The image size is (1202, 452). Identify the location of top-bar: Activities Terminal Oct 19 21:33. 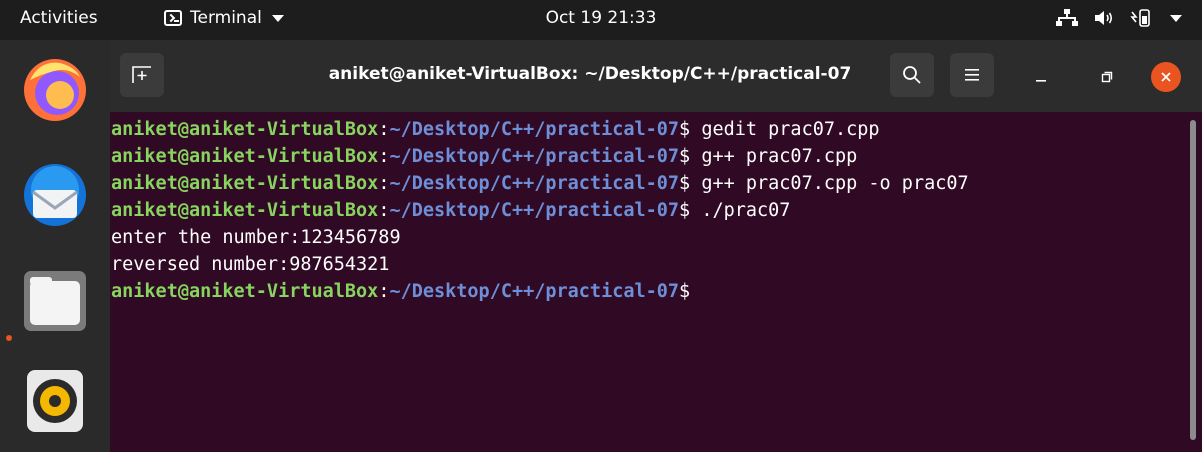
(601, 20).